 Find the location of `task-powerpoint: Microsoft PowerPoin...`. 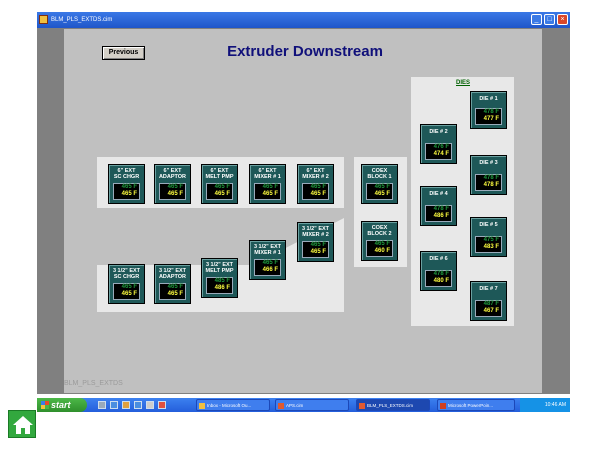

task-powerpoint: Microsoft PowerPoin... is located at coordinates (476, 405).